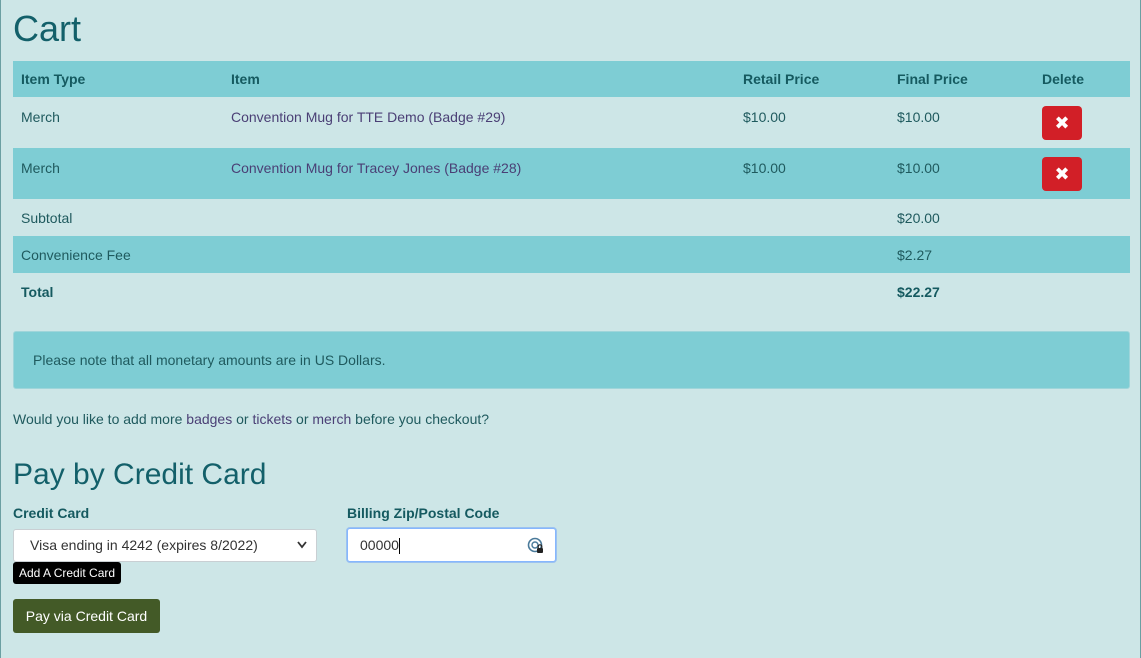  What do you see at coordinates (918, 291) in the screenshot?
I see `total-value: $22.27` at bounding box center [918, 291].